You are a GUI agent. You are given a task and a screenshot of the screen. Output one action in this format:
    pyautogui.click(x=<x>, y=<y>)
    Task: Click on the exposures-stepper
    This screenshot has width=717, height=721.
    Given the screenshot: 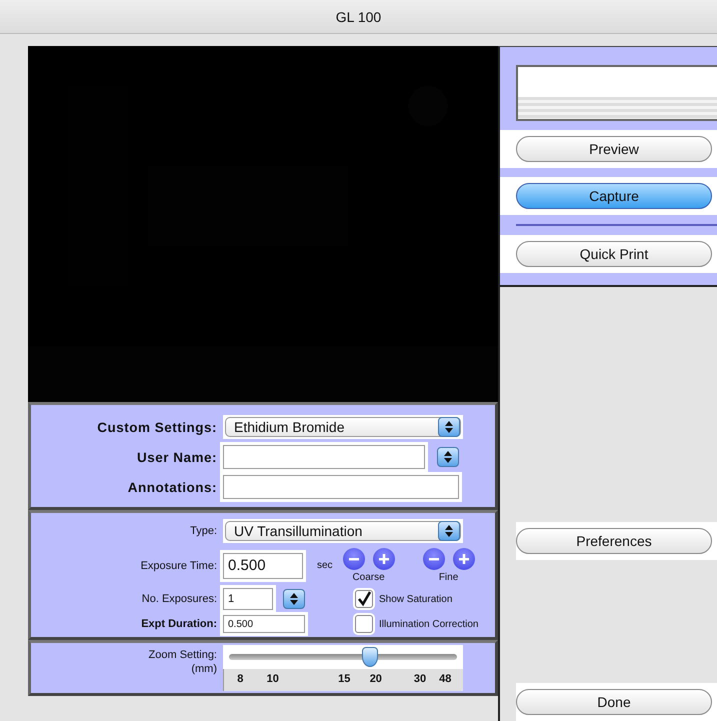 What is the action you would take?
    pyautogui.click(x=294, y=599)
    